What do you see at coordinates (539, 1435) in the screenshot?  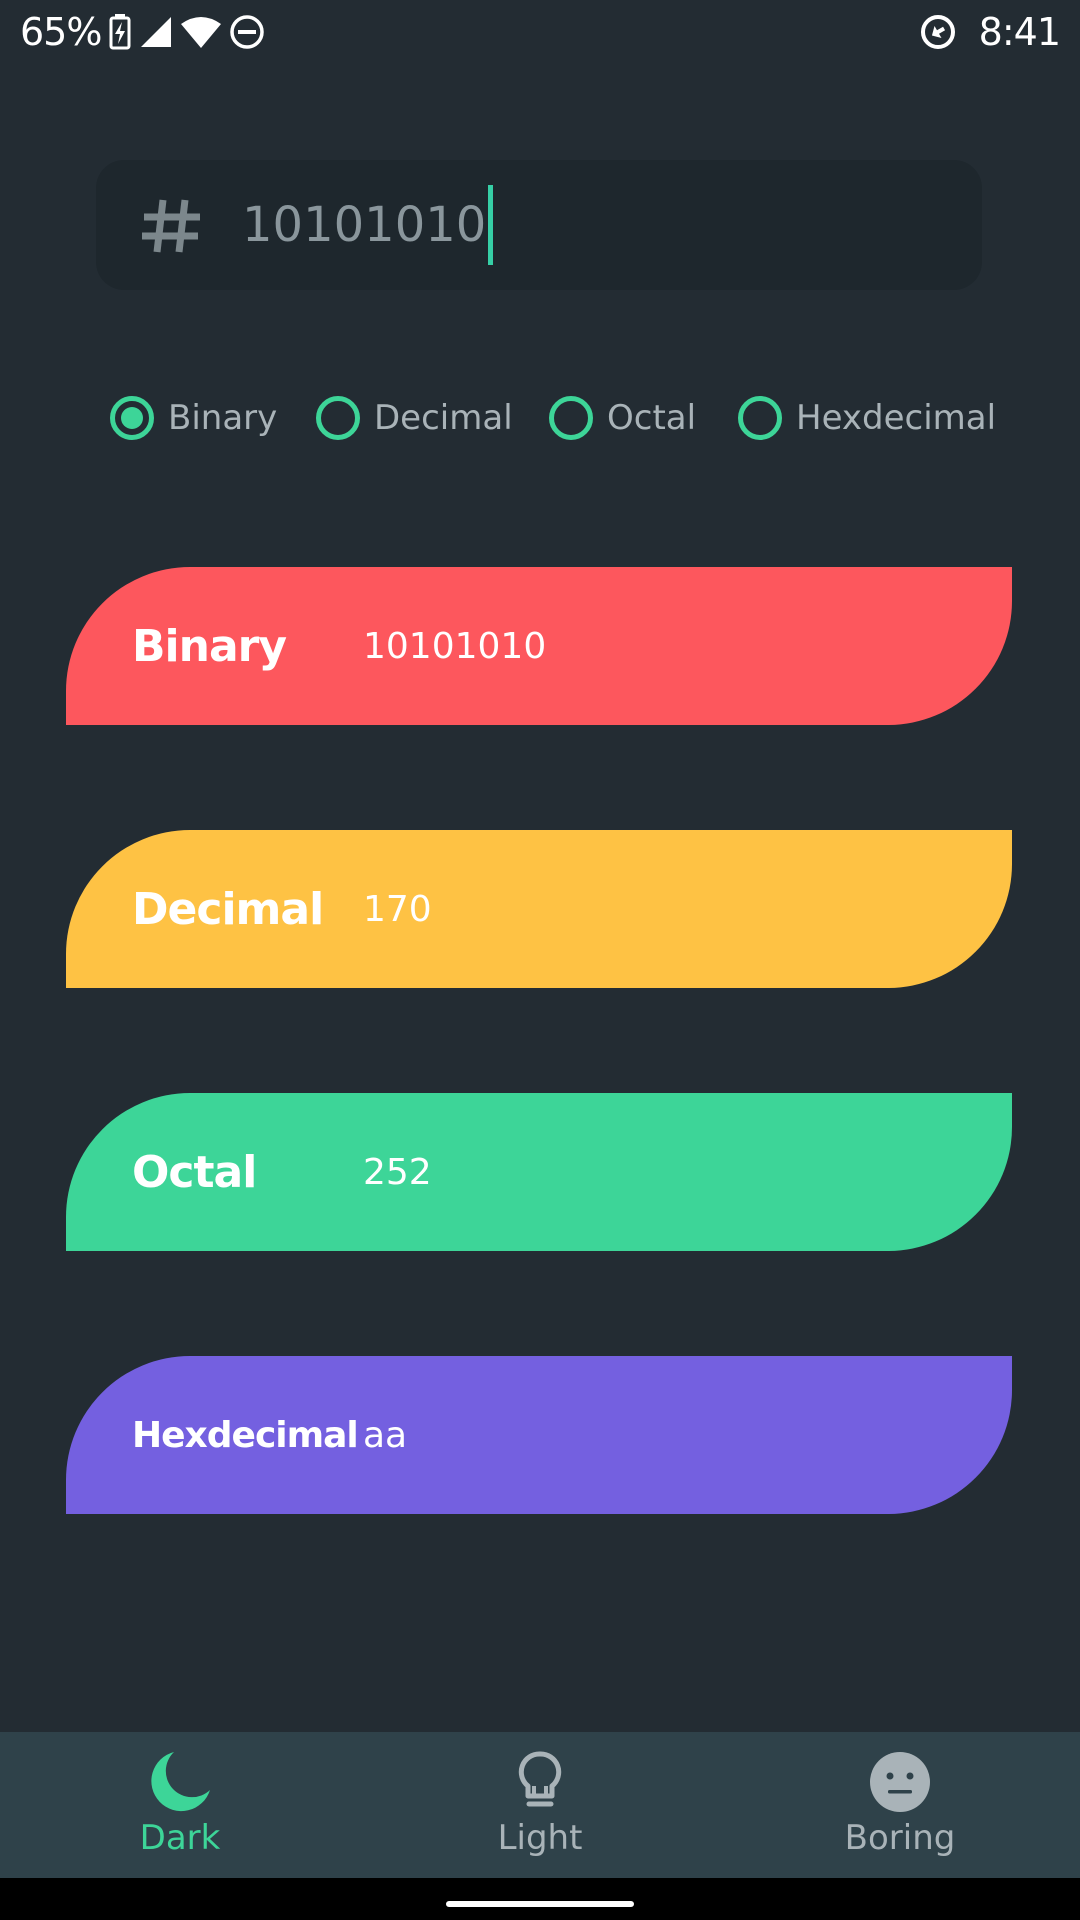 I see `result-card-hexdecimal: Hexdecimal aa` at bounding box center [539, 1435].